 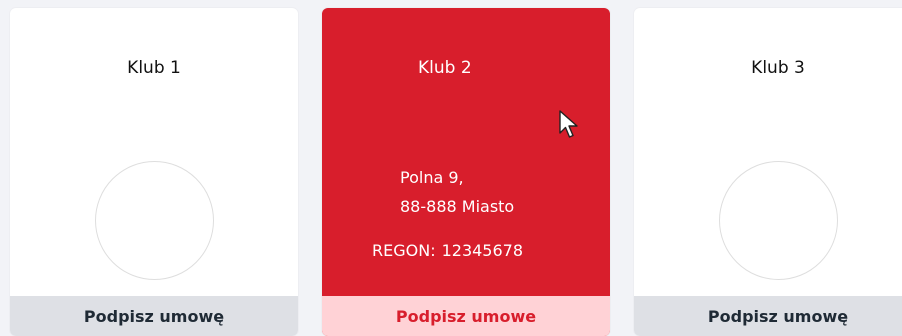 What do you see at coordinates (466, 316) in the screenshot?
I see `sign-contract-button: Podpisz umowe` at bounding box center [466, 316].